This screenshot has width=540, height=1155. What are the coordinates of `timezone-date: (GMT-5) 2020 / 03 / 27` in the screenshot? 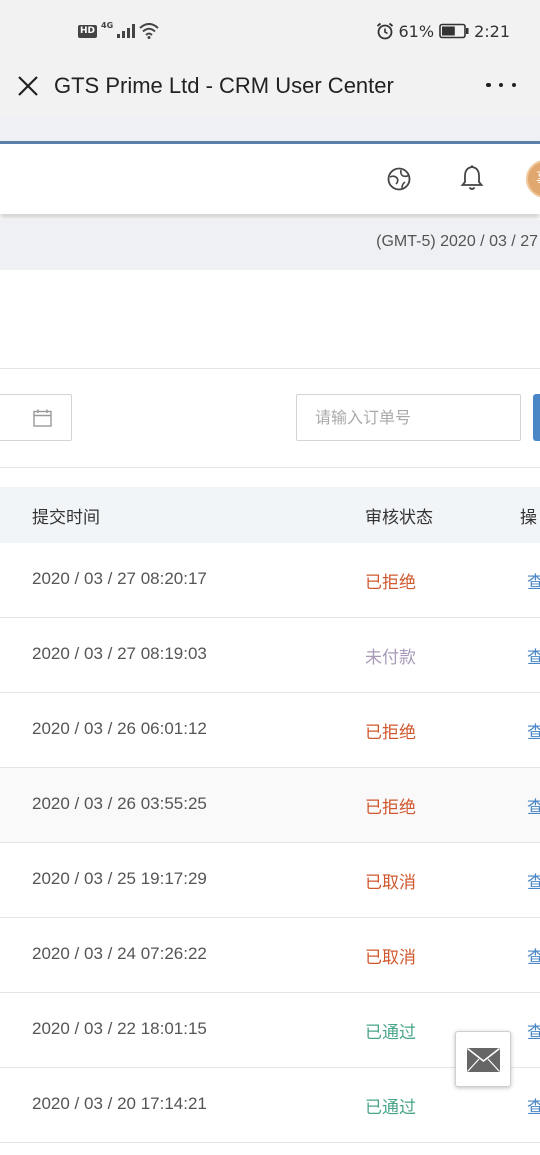 It's located at (457, 241).